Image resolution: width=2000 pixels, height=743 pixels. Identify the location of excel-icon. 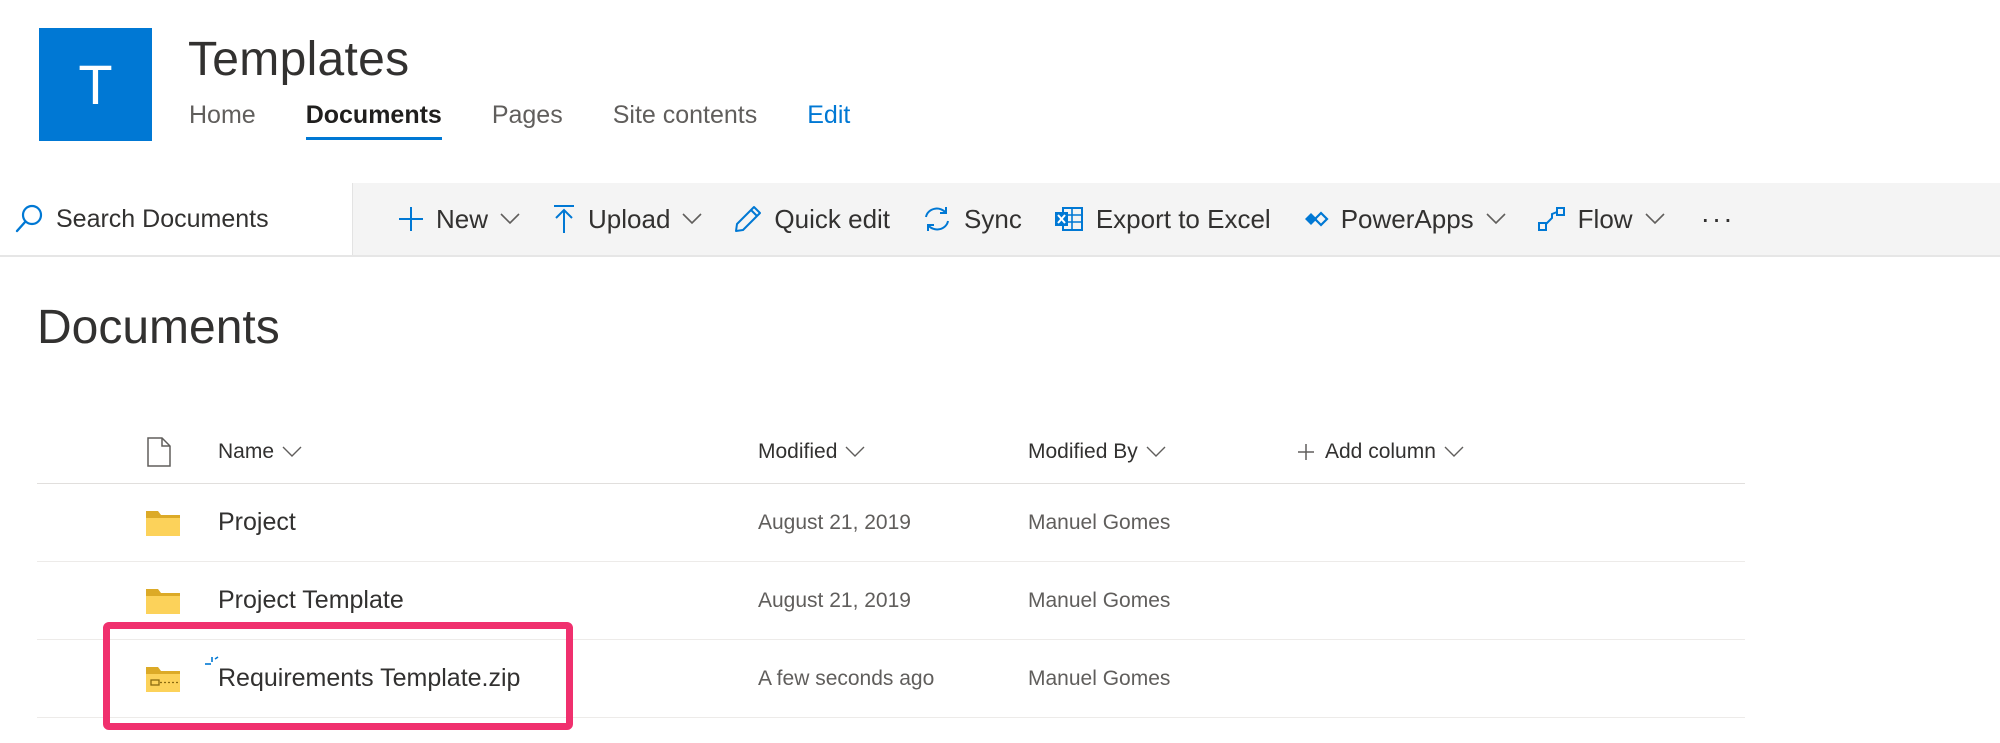
(1069, 219).